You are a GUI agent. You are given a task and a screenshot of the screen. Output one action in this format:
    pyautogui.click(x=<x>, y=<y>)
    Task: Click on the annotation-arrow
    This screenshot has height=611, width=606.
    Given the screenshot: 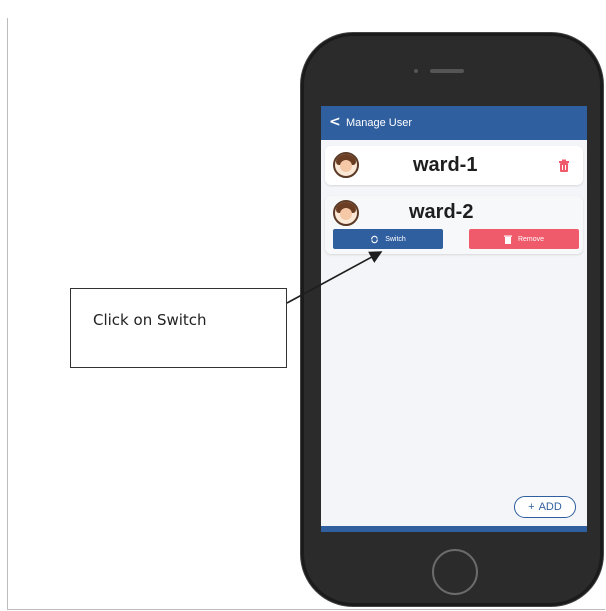 What is the action you would take?
    pyautogui.click(x=334, y=277)
    